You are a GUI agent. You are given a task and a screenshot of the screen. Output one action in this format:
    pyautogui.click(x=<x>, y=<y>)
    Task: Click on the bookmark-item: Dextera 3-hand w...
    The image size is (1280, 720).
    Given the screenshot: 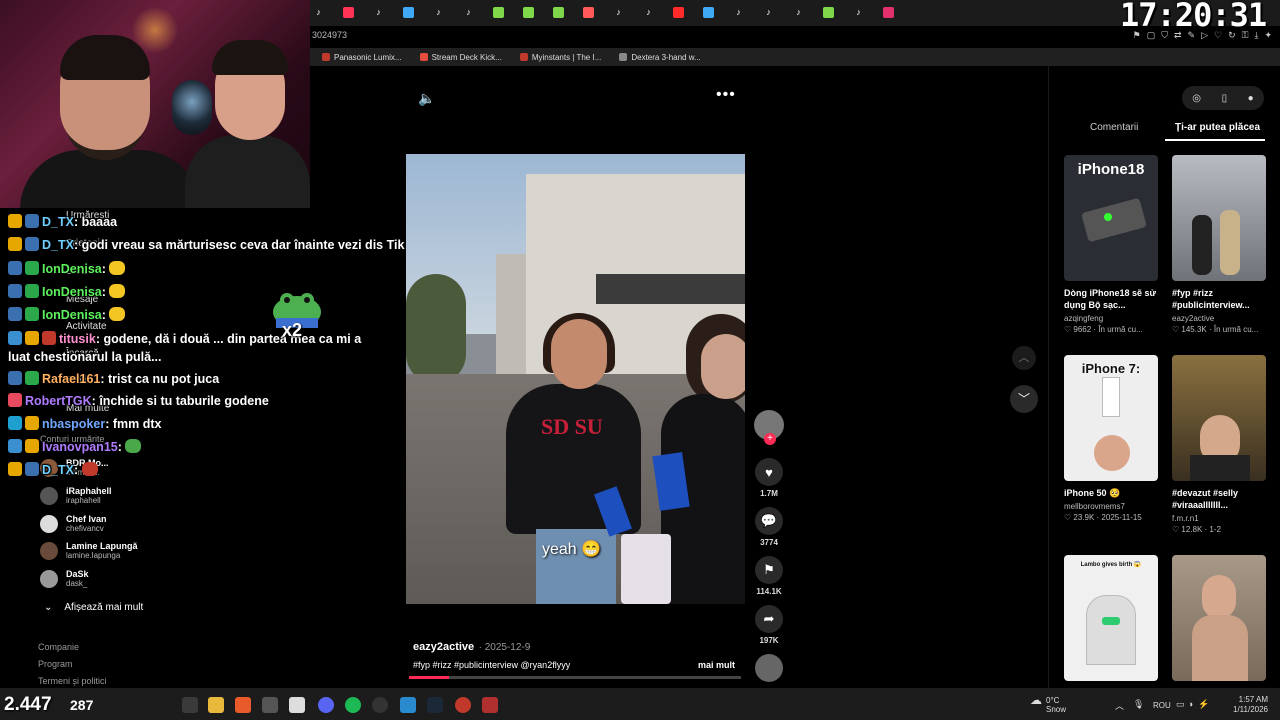 What is the action you would take?
    pyautogui.click(x=660, y=57)
    